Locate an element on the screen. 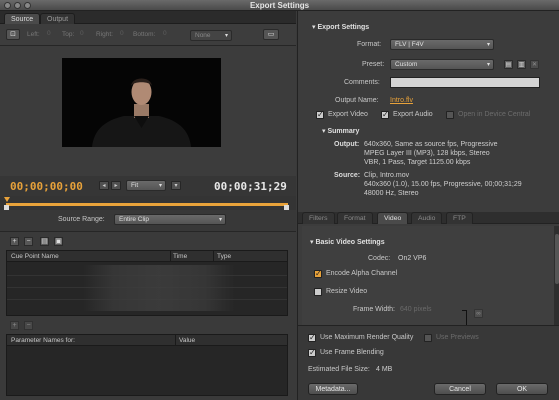 The width and height of the screenshot is (559, 400). video-preview is located at coordinates (141, 102).